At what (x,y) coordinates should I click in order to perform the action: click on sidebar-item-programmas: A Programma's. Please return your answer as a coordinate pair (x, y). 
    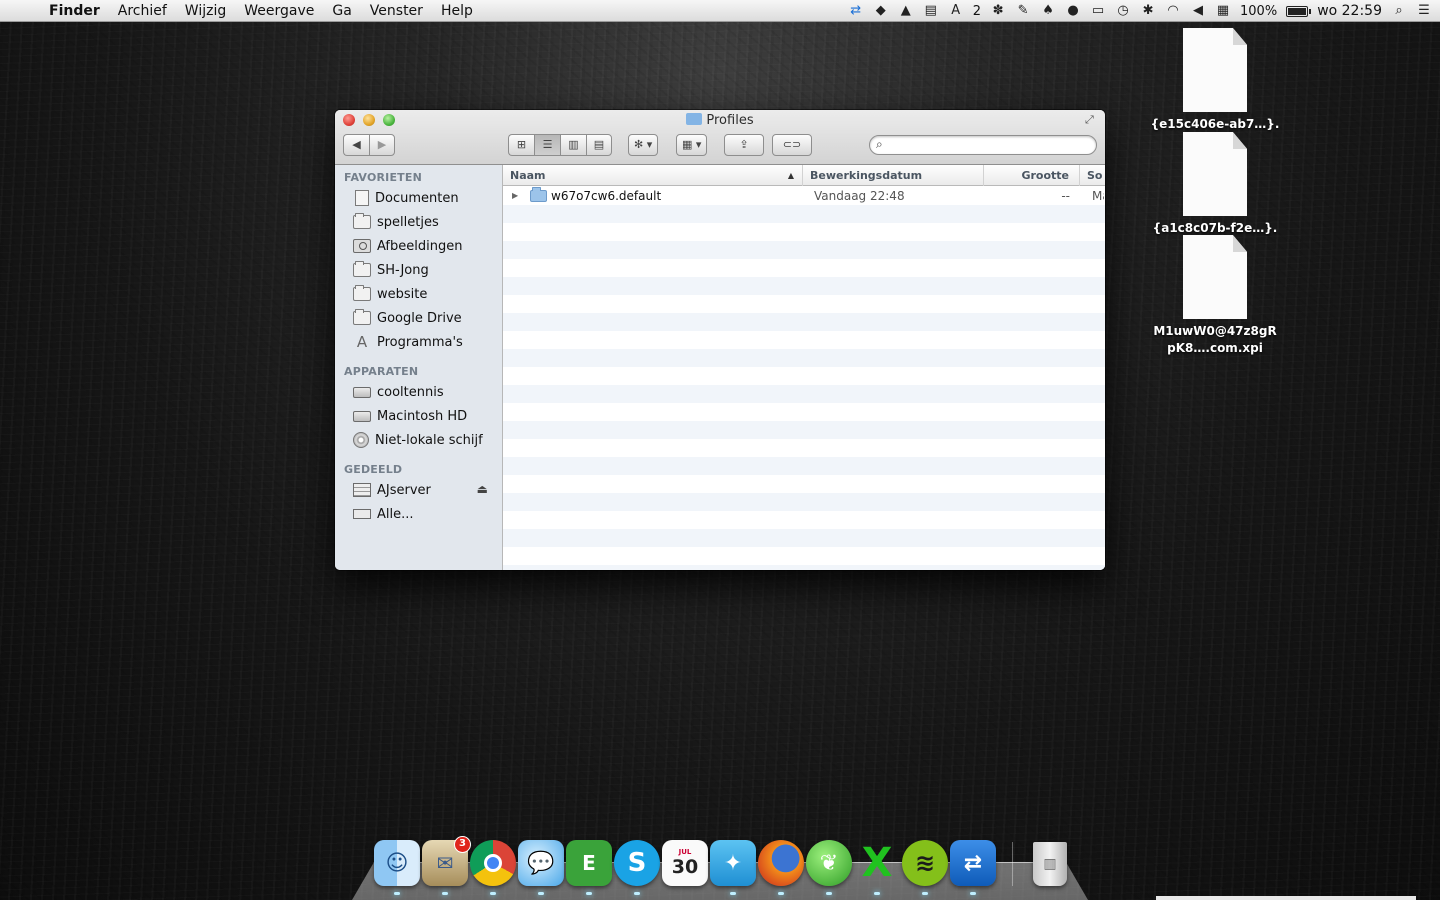
    Looking at the image, I should click on (418, 342).